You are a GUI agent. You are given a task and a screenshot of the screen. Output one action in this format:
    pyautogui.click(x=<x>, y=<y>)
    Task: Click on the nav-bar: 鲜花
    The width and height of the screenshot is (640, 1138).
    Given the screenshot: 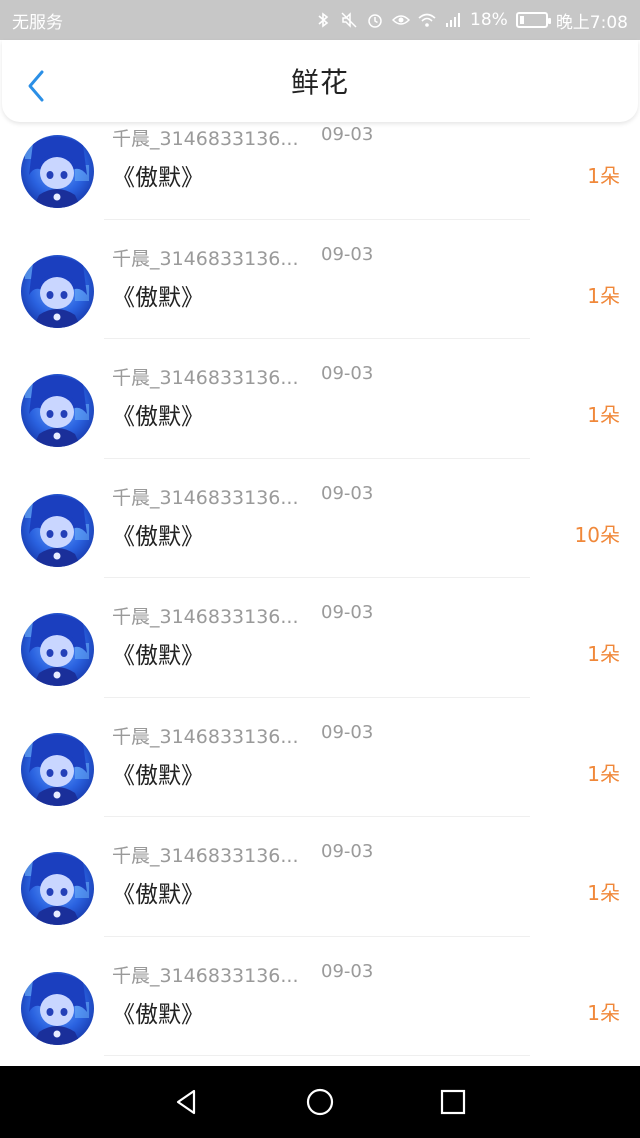 What is the action you would take?
    pyautogui.click(x=320, y=81)
    